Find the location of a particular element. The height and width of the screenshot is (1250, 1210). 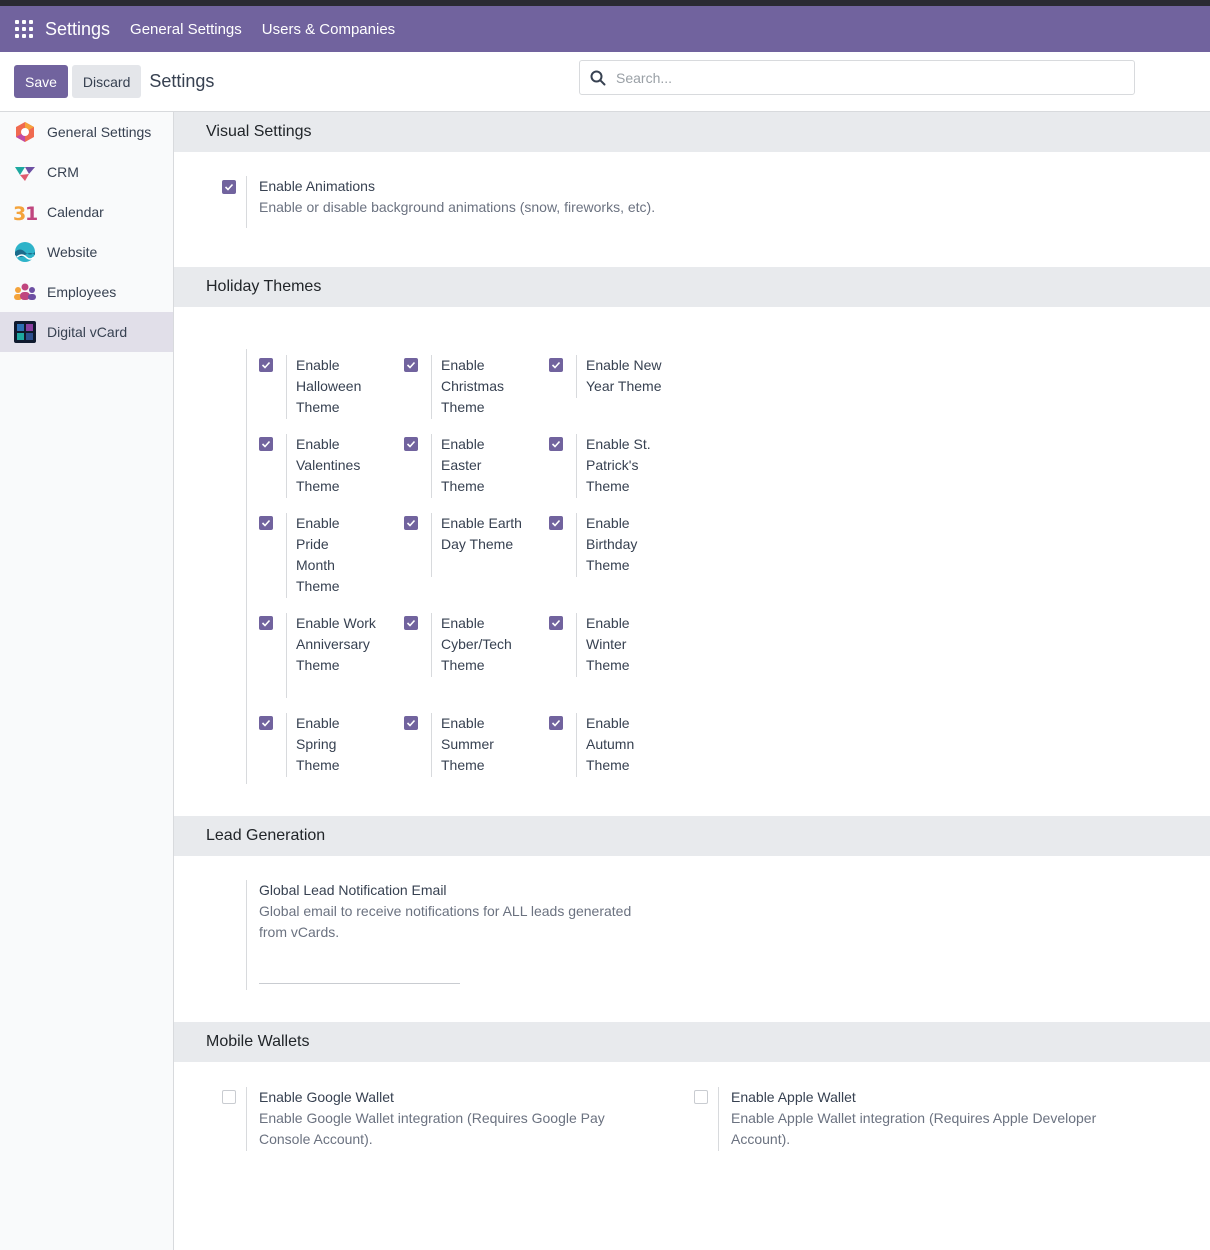

holiday-group-divider is located at coordinates (246, 566).